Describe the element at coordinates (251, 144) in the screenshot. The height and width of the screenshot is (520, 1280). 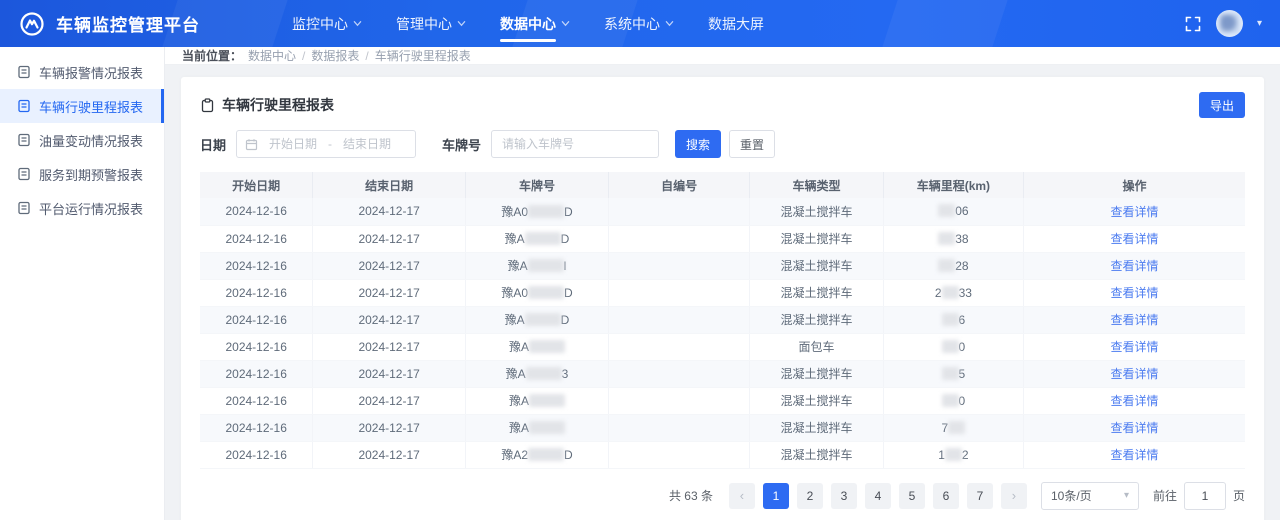
I see `calendar-icon` at that location.